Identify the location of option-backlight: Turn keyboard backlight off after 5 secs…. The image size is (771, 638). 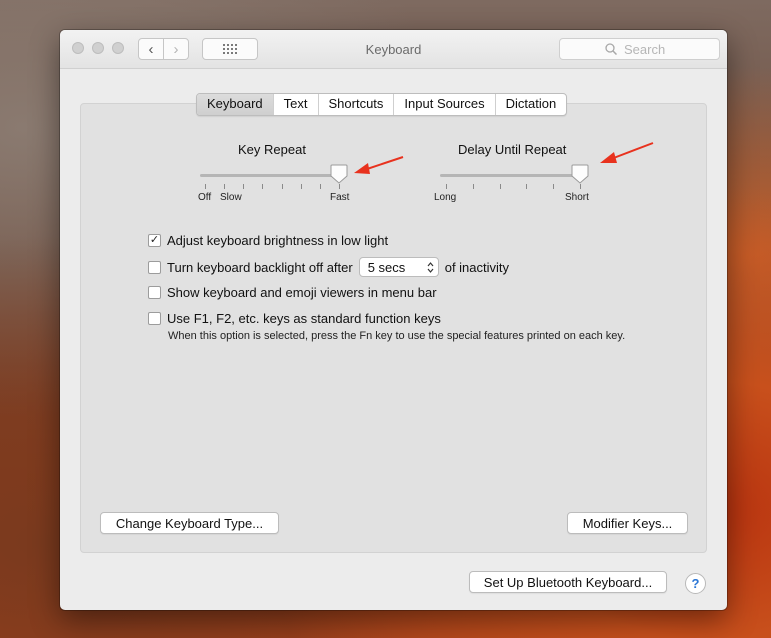
(328, 267).